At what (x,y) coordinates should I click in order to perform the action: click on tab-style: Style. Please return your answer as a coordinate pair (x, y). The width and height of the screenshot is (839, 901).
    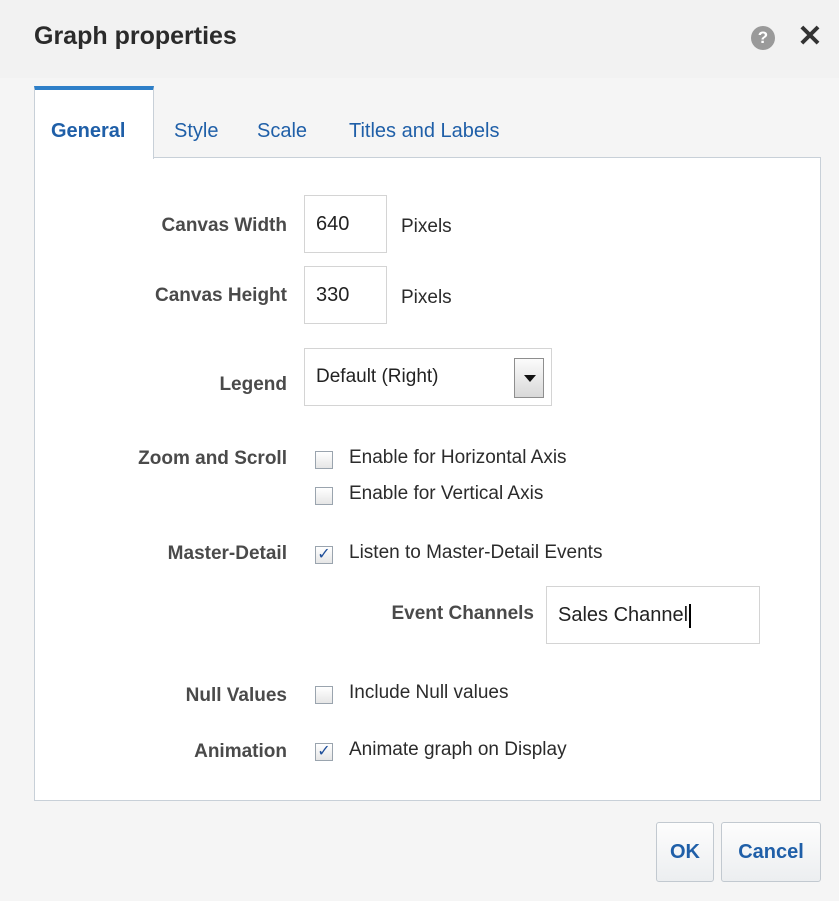
    Looking at the image, I should click on (196, 131).